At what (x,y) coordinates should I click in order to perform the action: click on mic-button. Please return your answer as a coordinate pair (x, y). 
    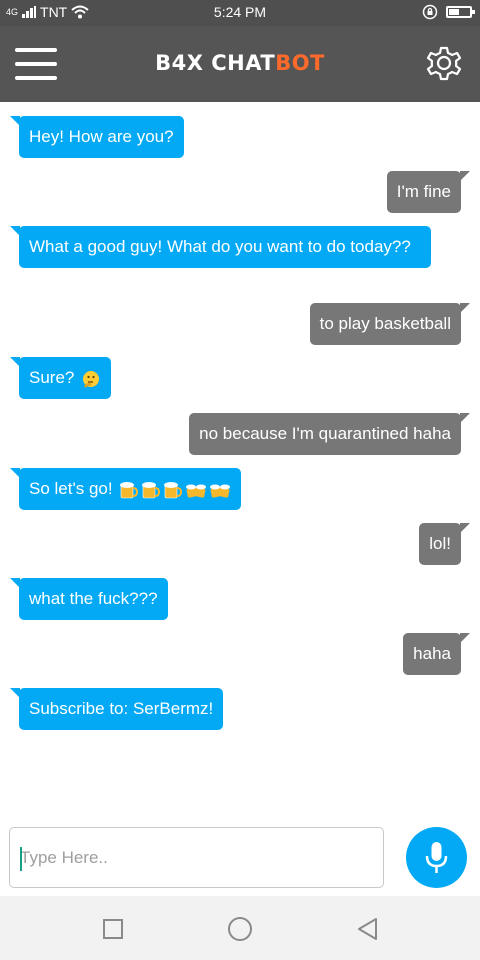
    Looking at the image, I should click on (436, 857).